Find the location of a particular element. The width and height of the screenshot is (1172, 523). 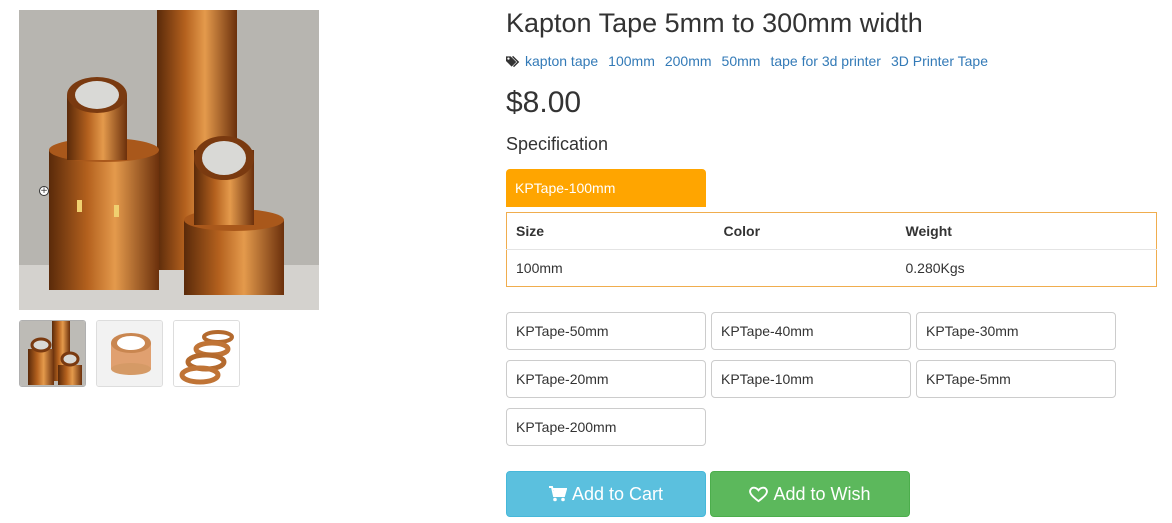

add-to-cart-label: Add to Cart is located at coordinates (617, 493).